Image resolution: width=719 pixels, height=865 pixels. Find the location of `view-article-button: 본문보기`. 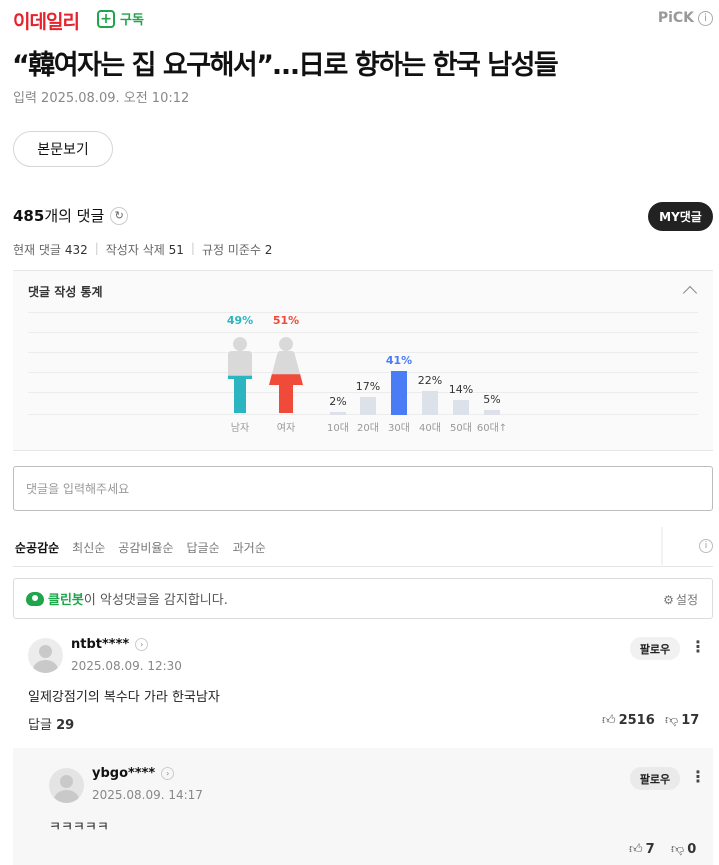

view-article-button: 본문보기 is located at coordinates (63, 149).